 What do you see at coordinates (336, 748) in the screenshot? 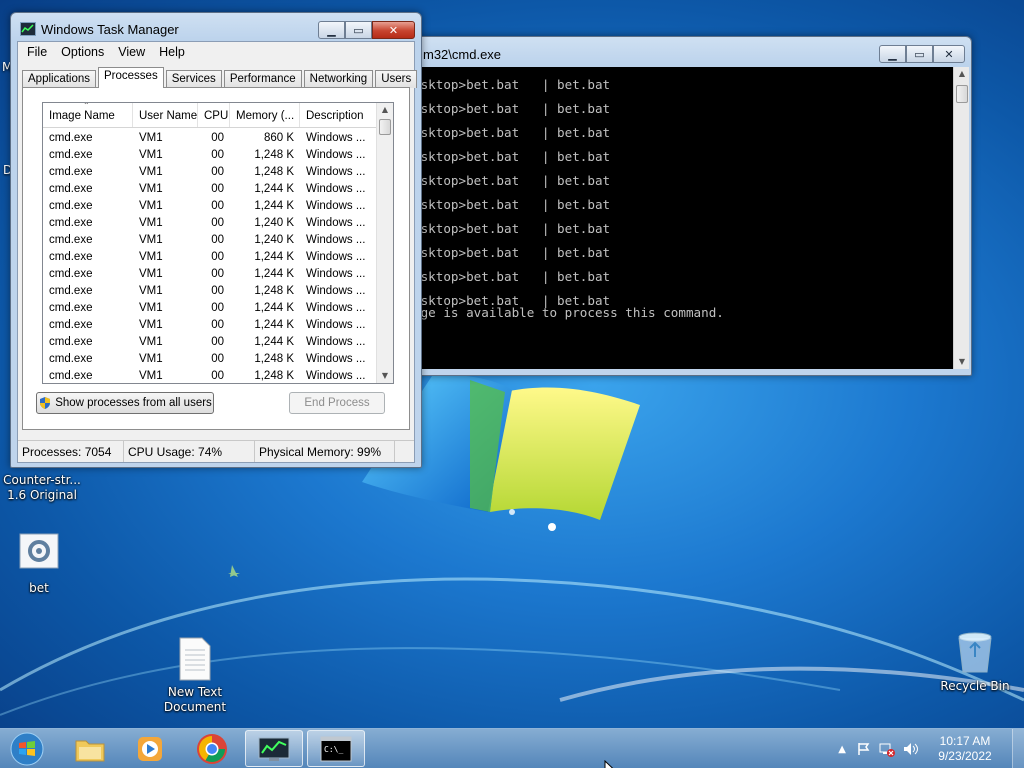
I see `taskbar-cmd-button: C:\_` at bounding box center [336, 748].